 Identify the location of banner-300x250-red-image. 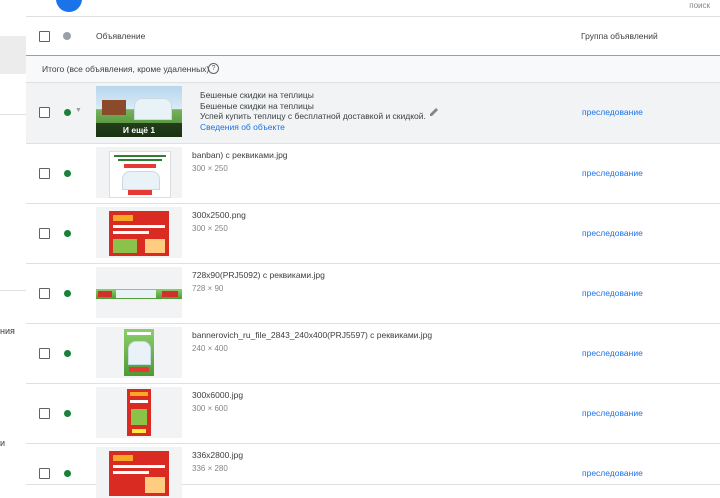
(139, 233).